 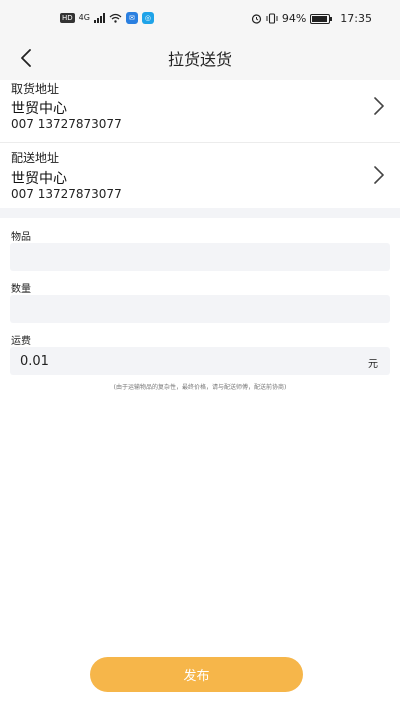 I want to click on quantity-input, so click(x=200, y=309).